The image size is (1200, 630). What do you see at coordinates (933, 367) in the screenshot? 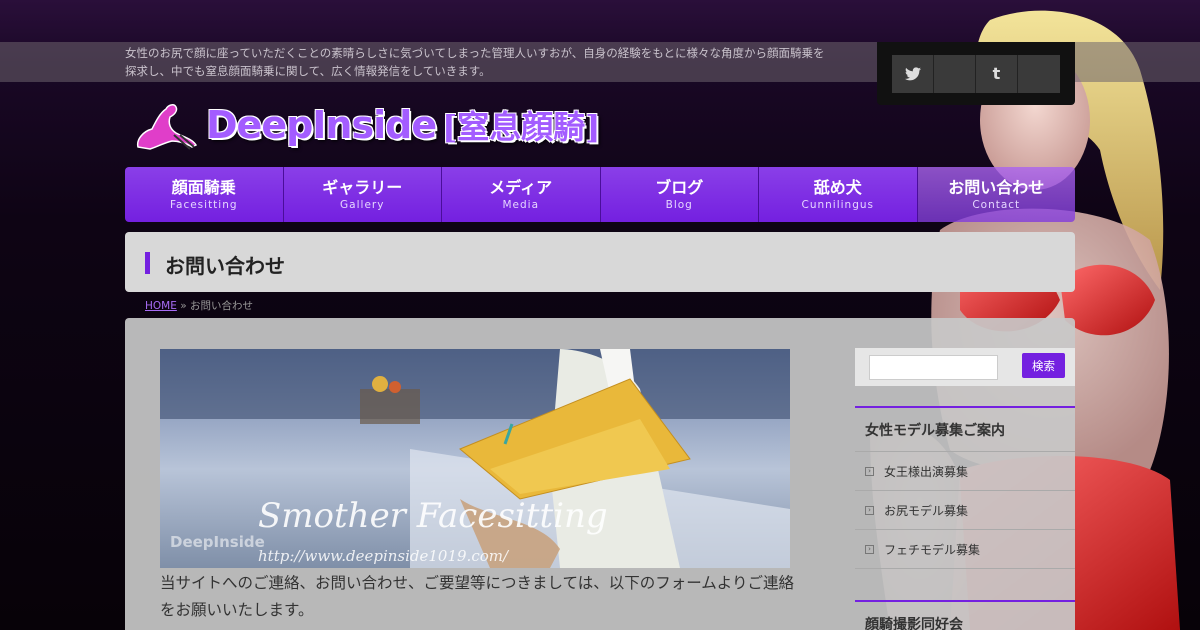
I see `search-input` at bounding box center [933, 367].